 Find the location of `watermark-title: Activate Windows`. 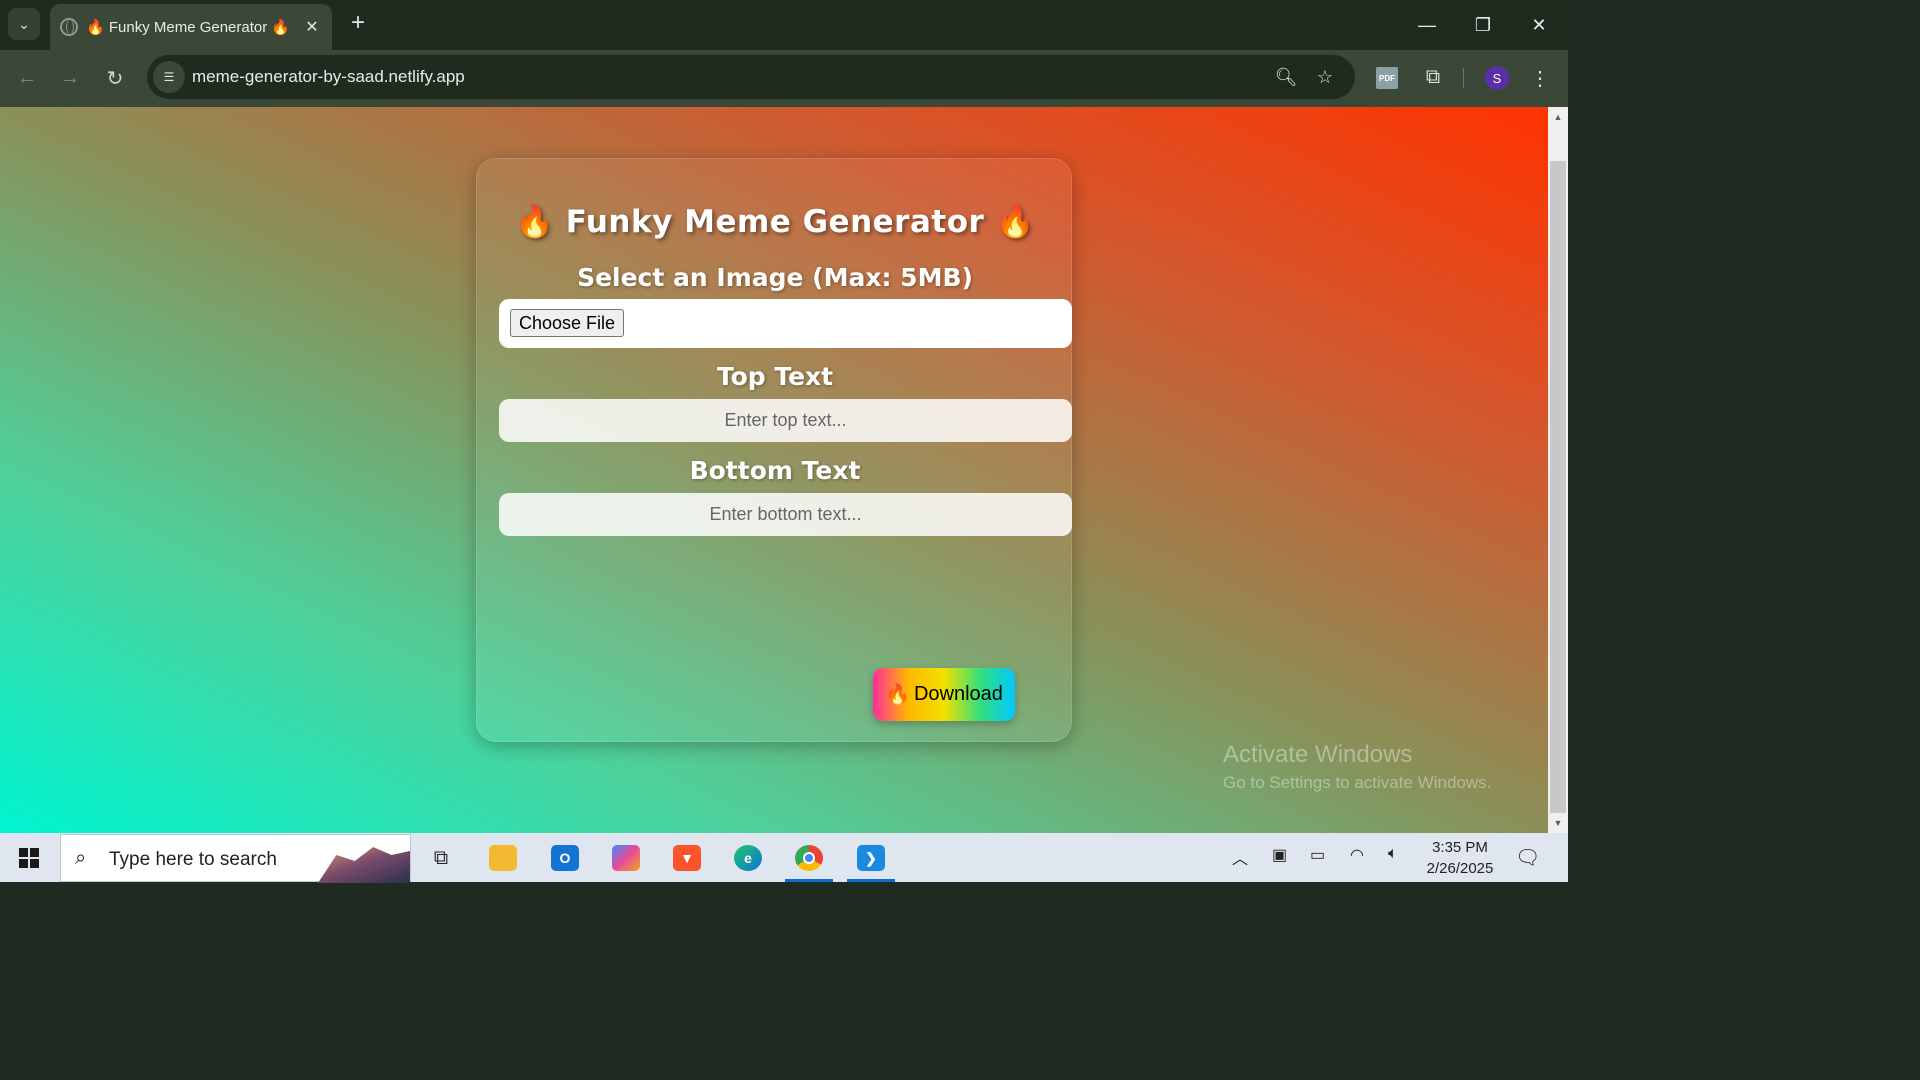

watermark-title: Activate Windows is located at coordinates (1318, 754).